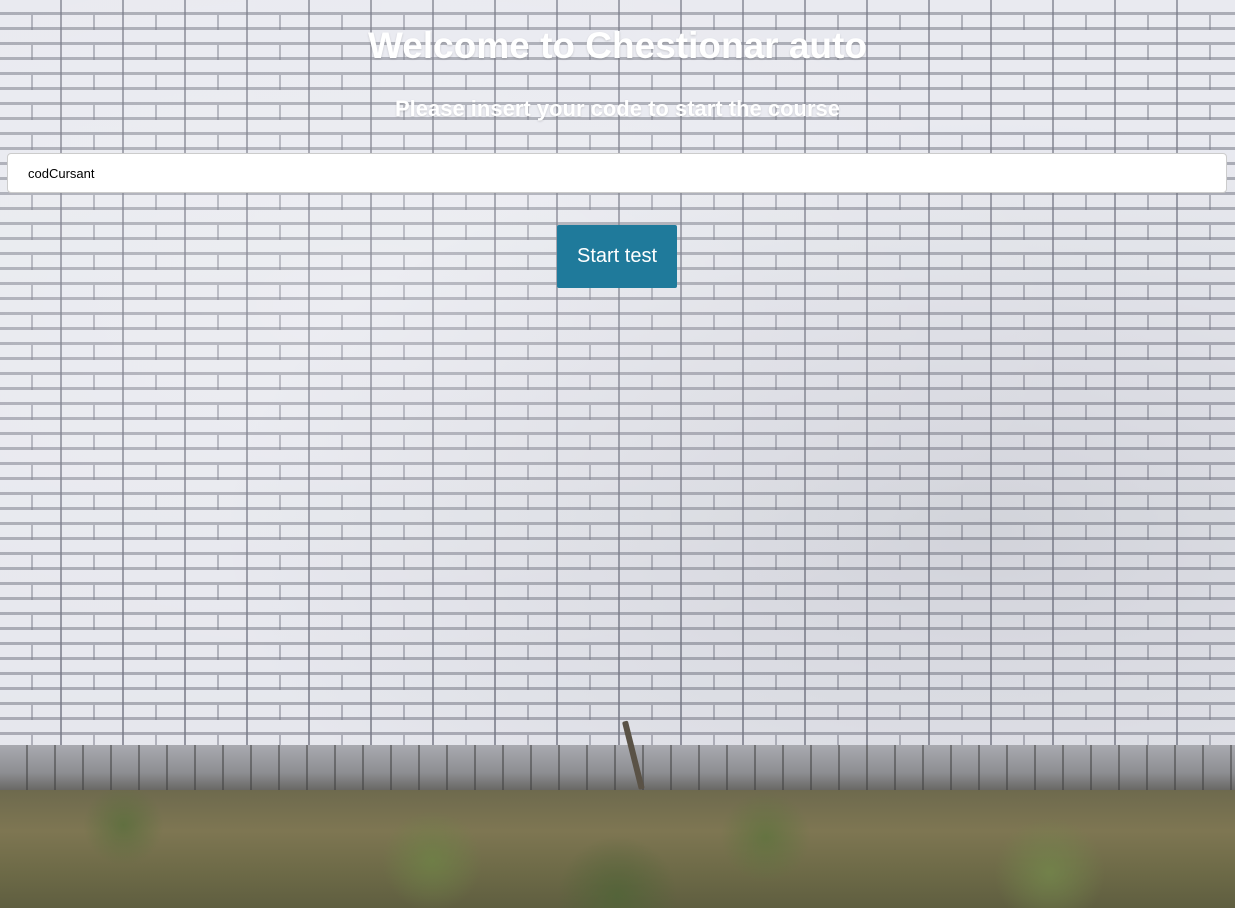 This screenshot has height=908, width=1235. What do you see at coordinates (617, 45) in the screenshot?
I see `page-title: Welcome to Chestionar auto` at bounding box center [617, 45].